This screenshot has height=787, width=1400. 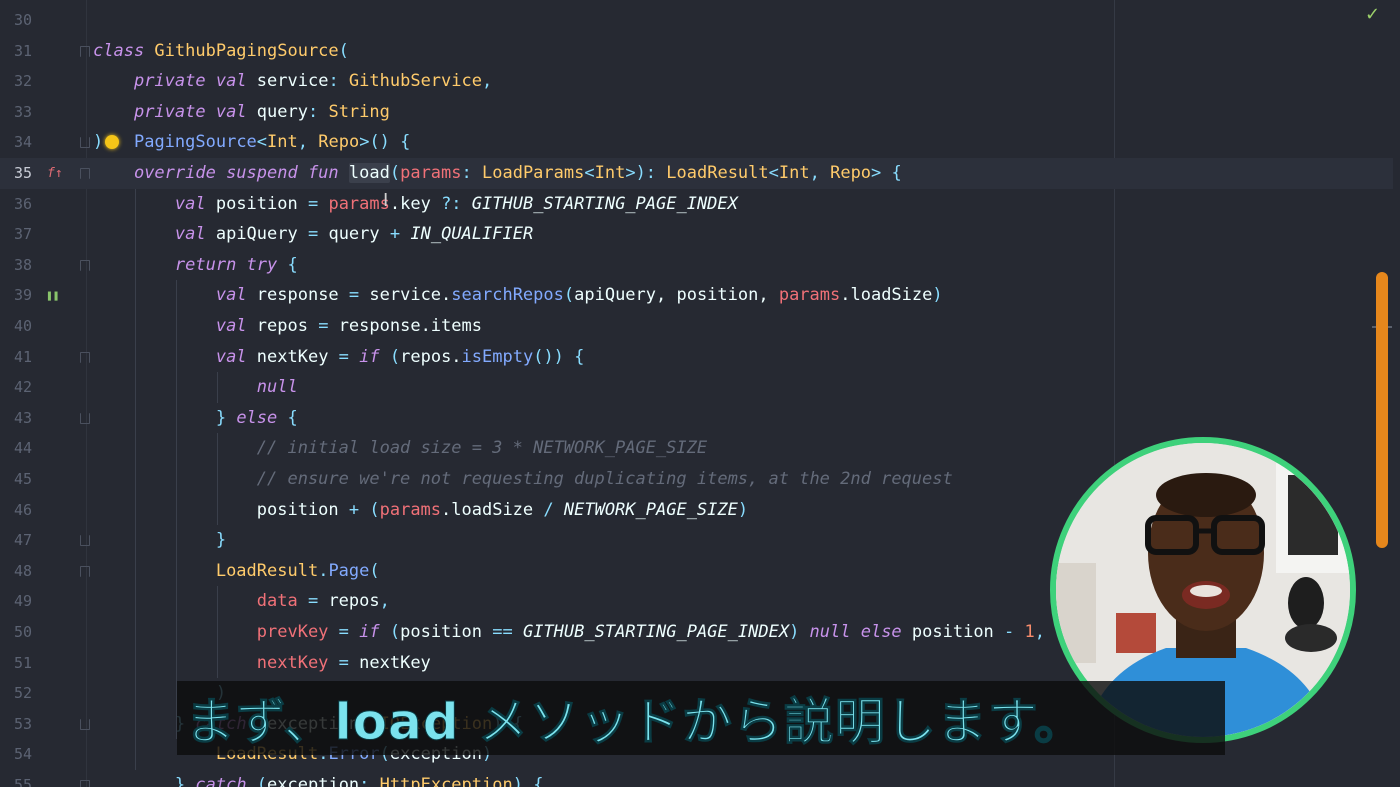 I want to click on line-number: 36, so click(x=16, y=204).